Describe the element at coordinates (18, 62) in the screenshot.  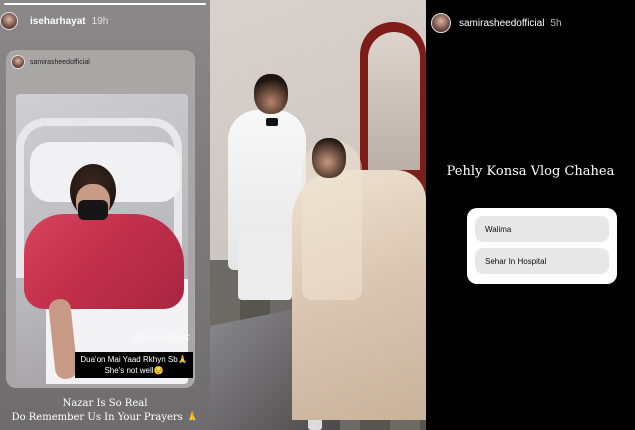
I see `reshared-avatar` at that location.